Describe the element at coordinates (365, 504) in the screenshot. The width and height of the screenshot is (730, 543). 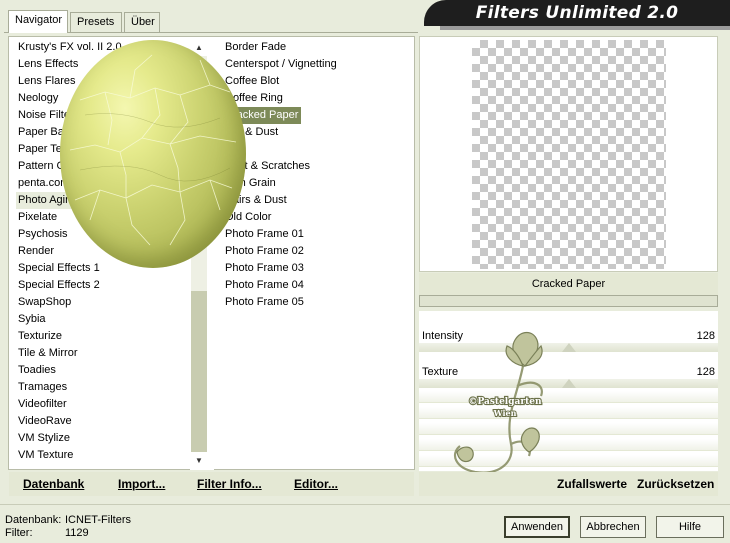
I see `footer-divider` at that location.